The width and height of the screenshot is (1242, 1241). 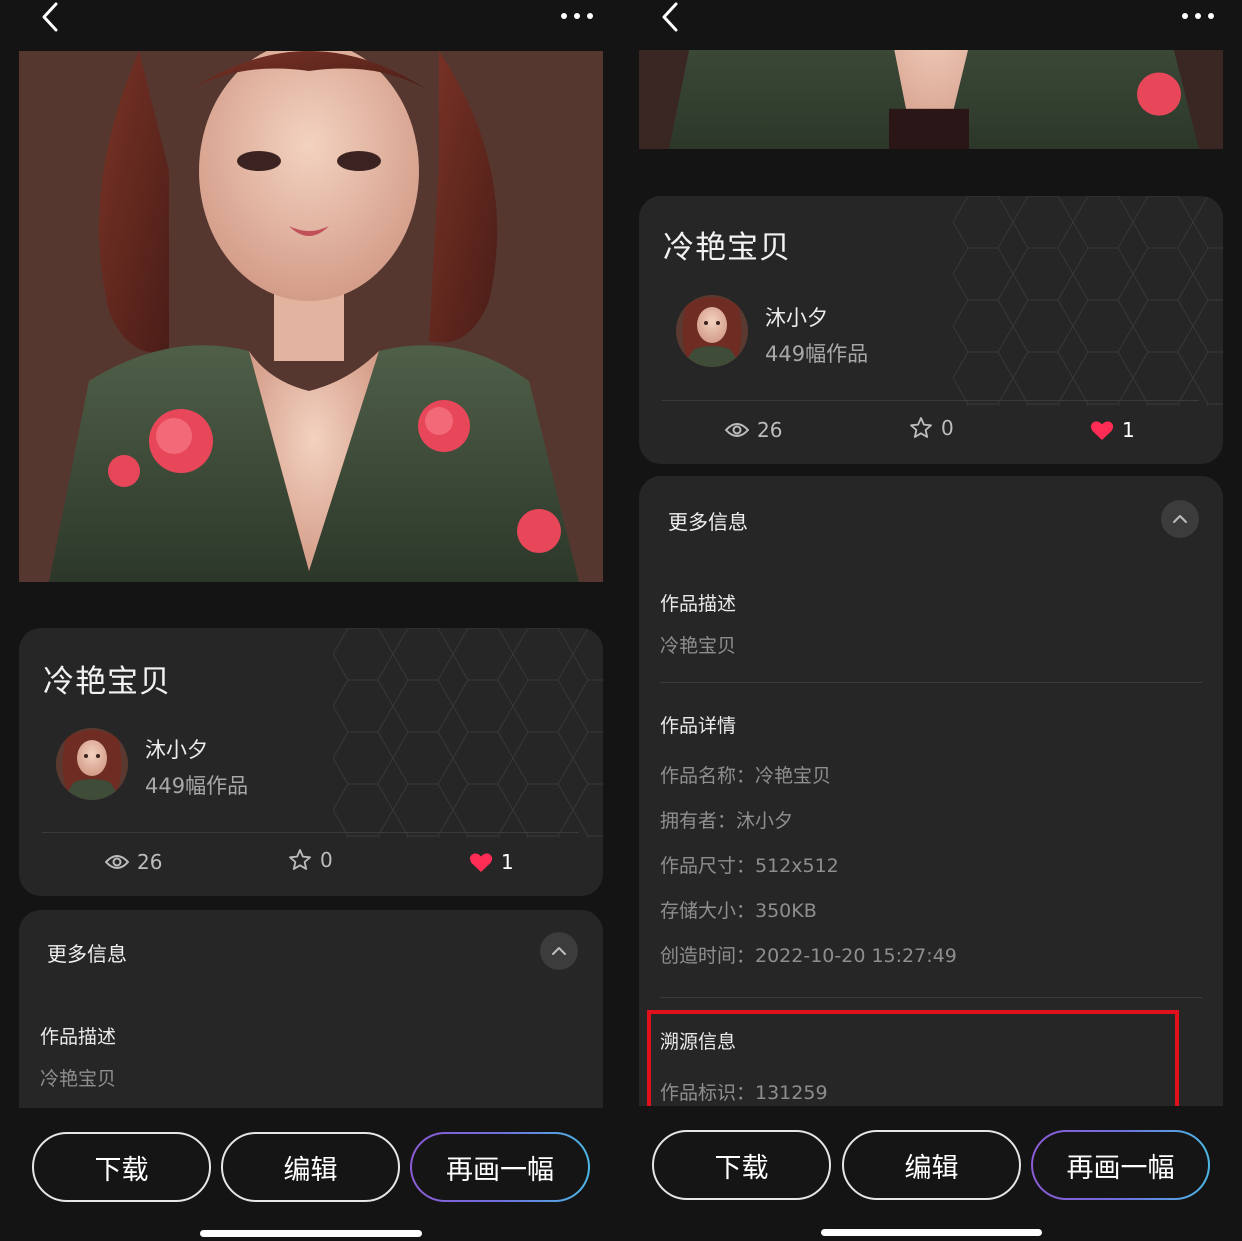 I want to click on detail-item-created: 创造时间：2022-10-20 15:27:49, so click(x=808, y=956).